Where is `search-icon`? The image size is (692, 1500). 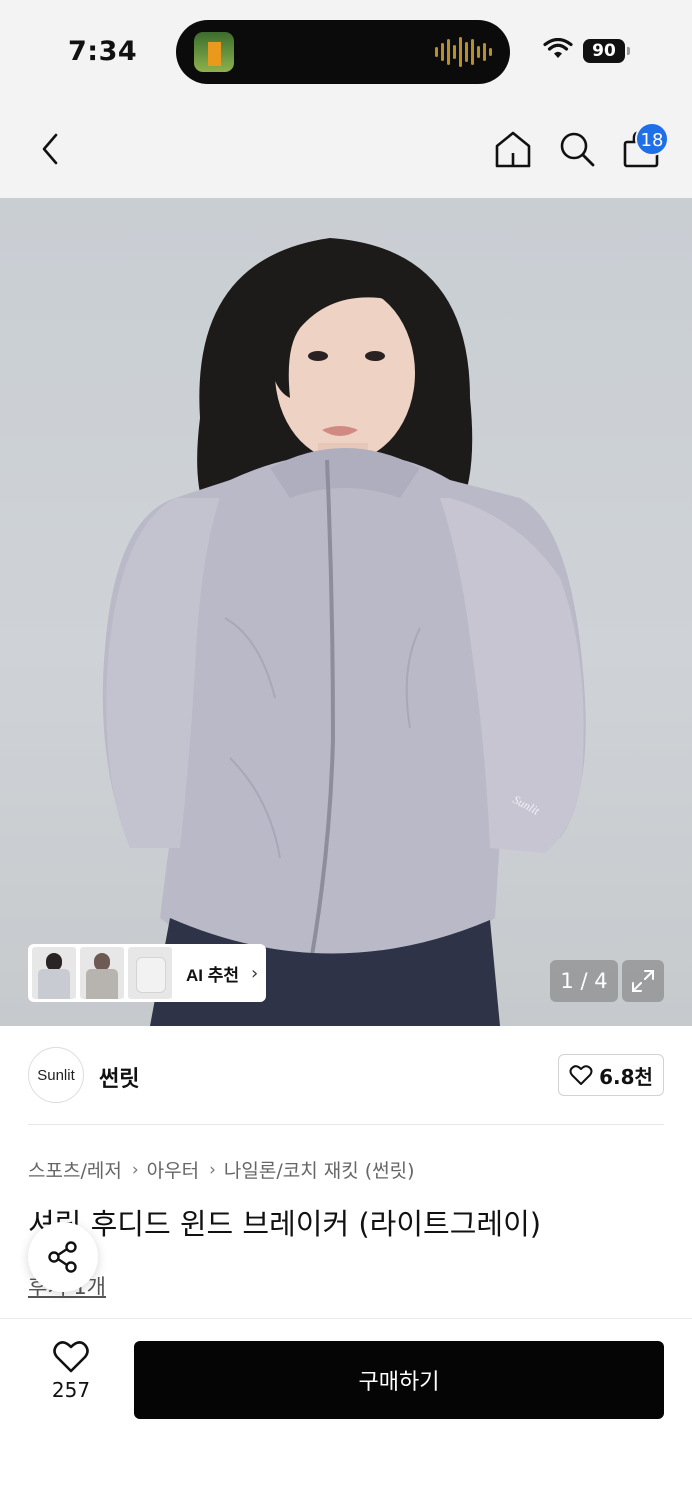 search-icon is located at coordinates (577, 149).